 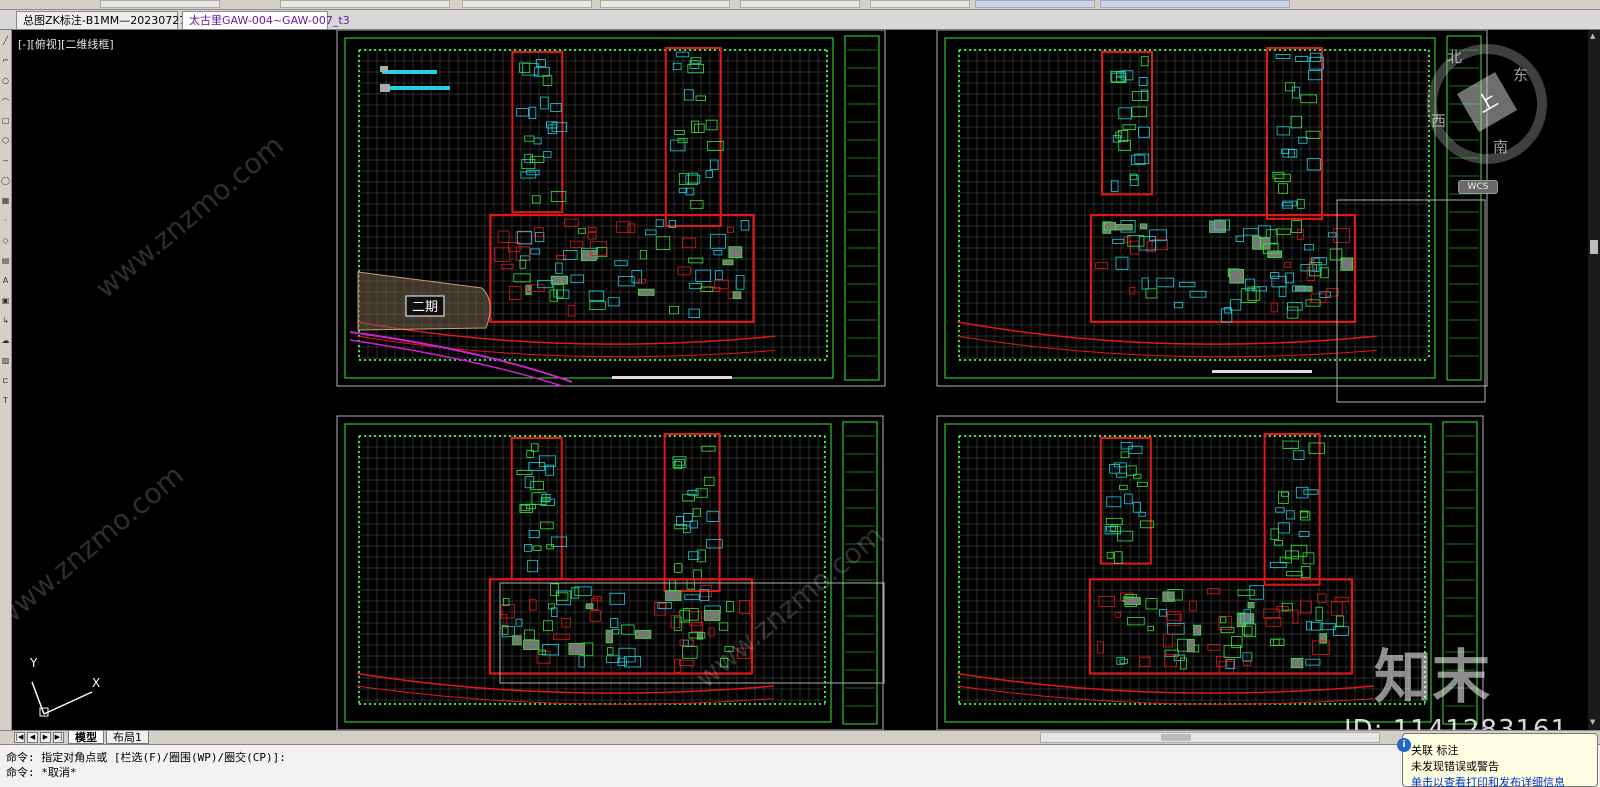 I want to click on vertical-scrollbar: ▲ ▼, so click(x=1594, y=380).